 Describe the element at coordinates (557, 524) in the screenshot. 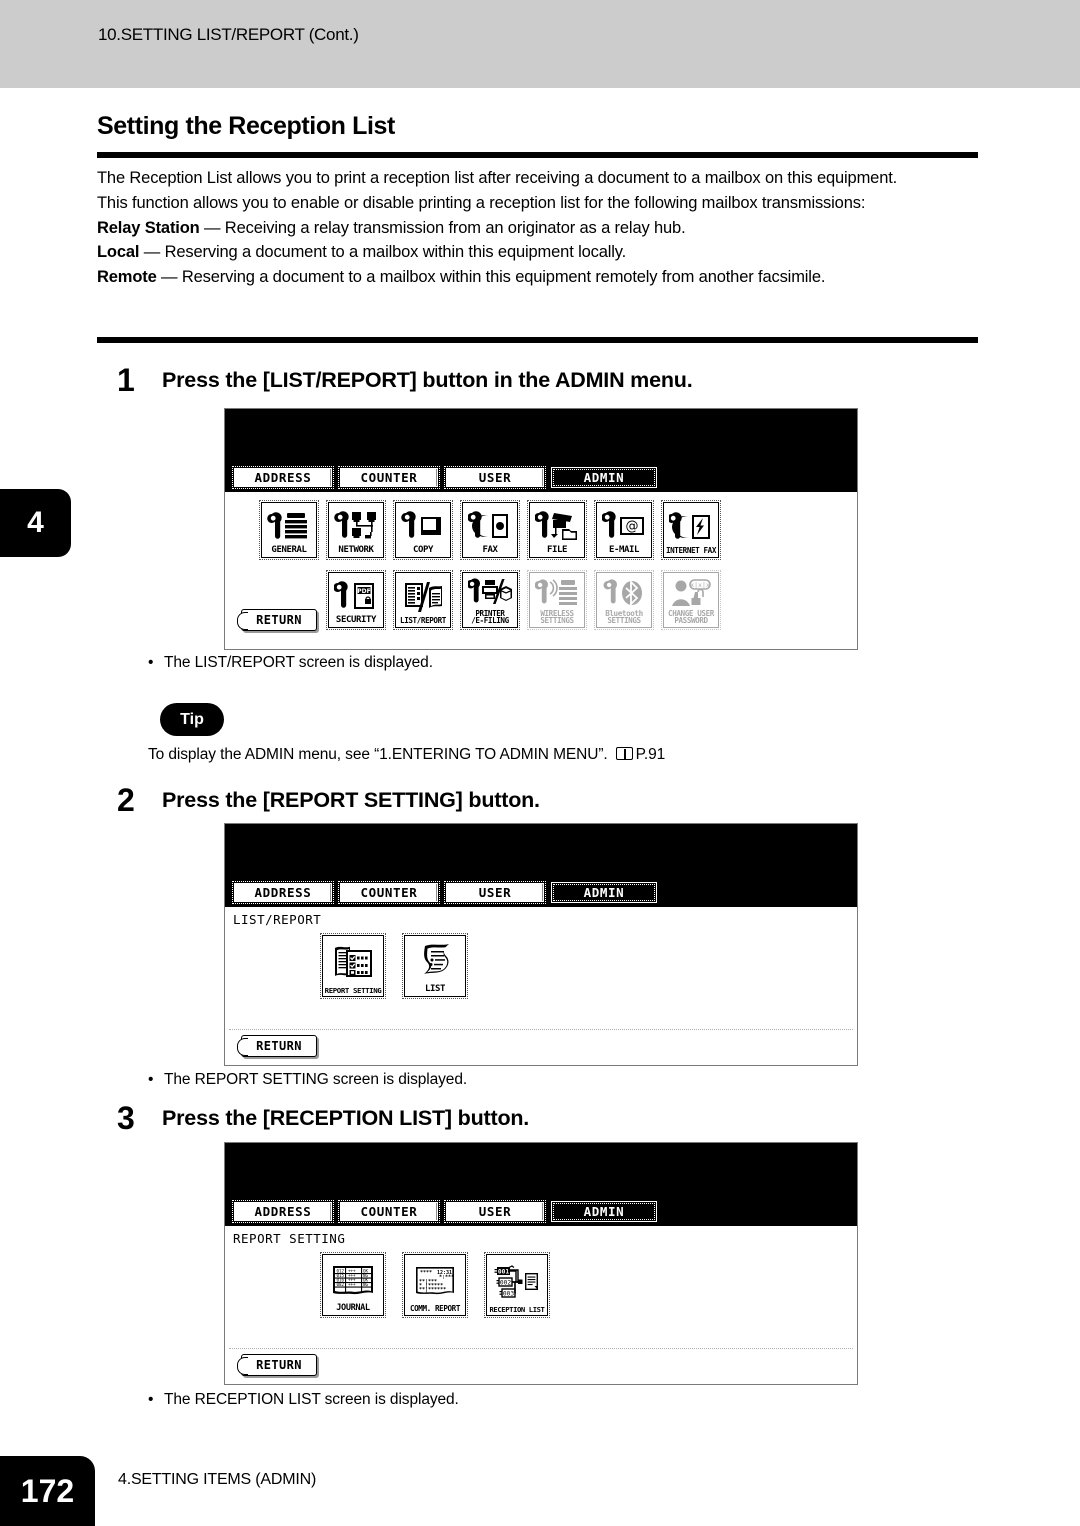

I see `wrench-file-folder-icon` at that location.